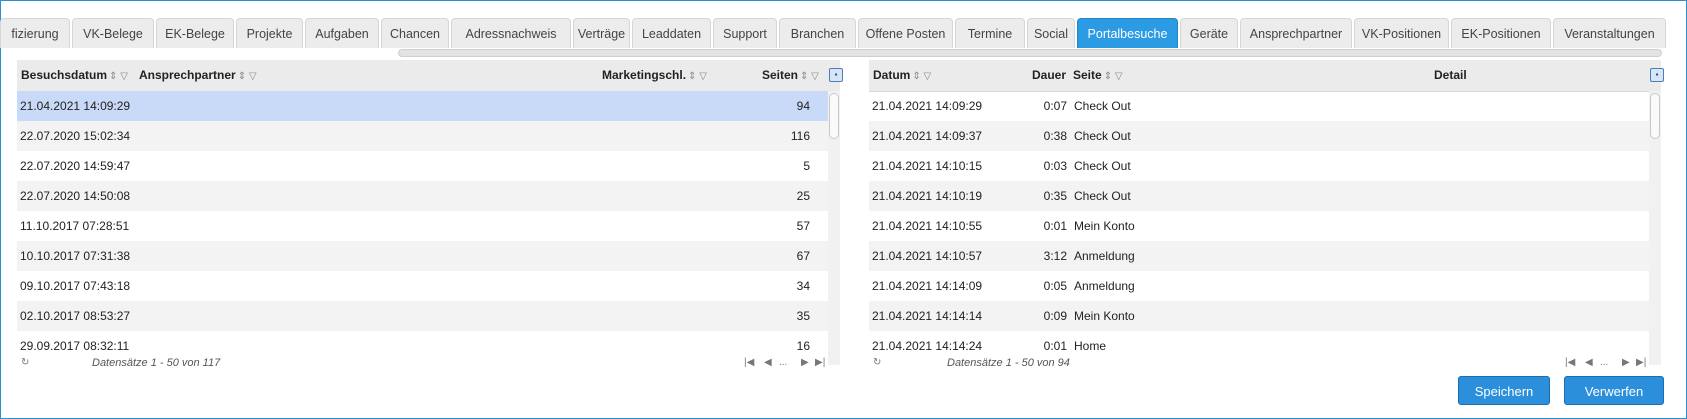 This screenshot has width=1687, height=419. I want to click on visit-date: 02.10.2017 08:53:27, so click(75, 316).